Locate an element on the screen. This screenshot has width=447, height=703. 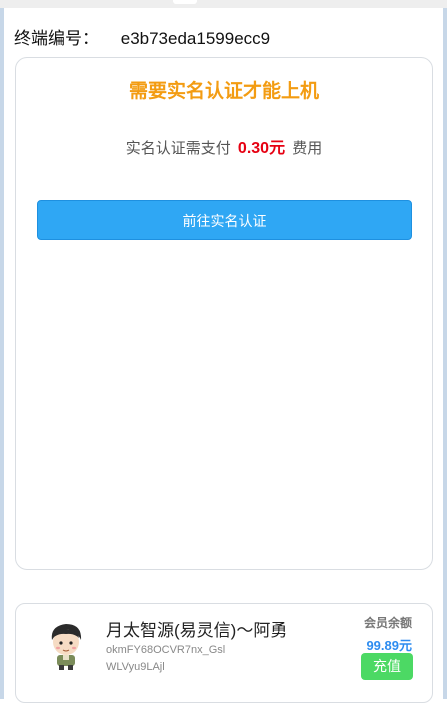
window-frame-right is located at coordinates (445, 349).